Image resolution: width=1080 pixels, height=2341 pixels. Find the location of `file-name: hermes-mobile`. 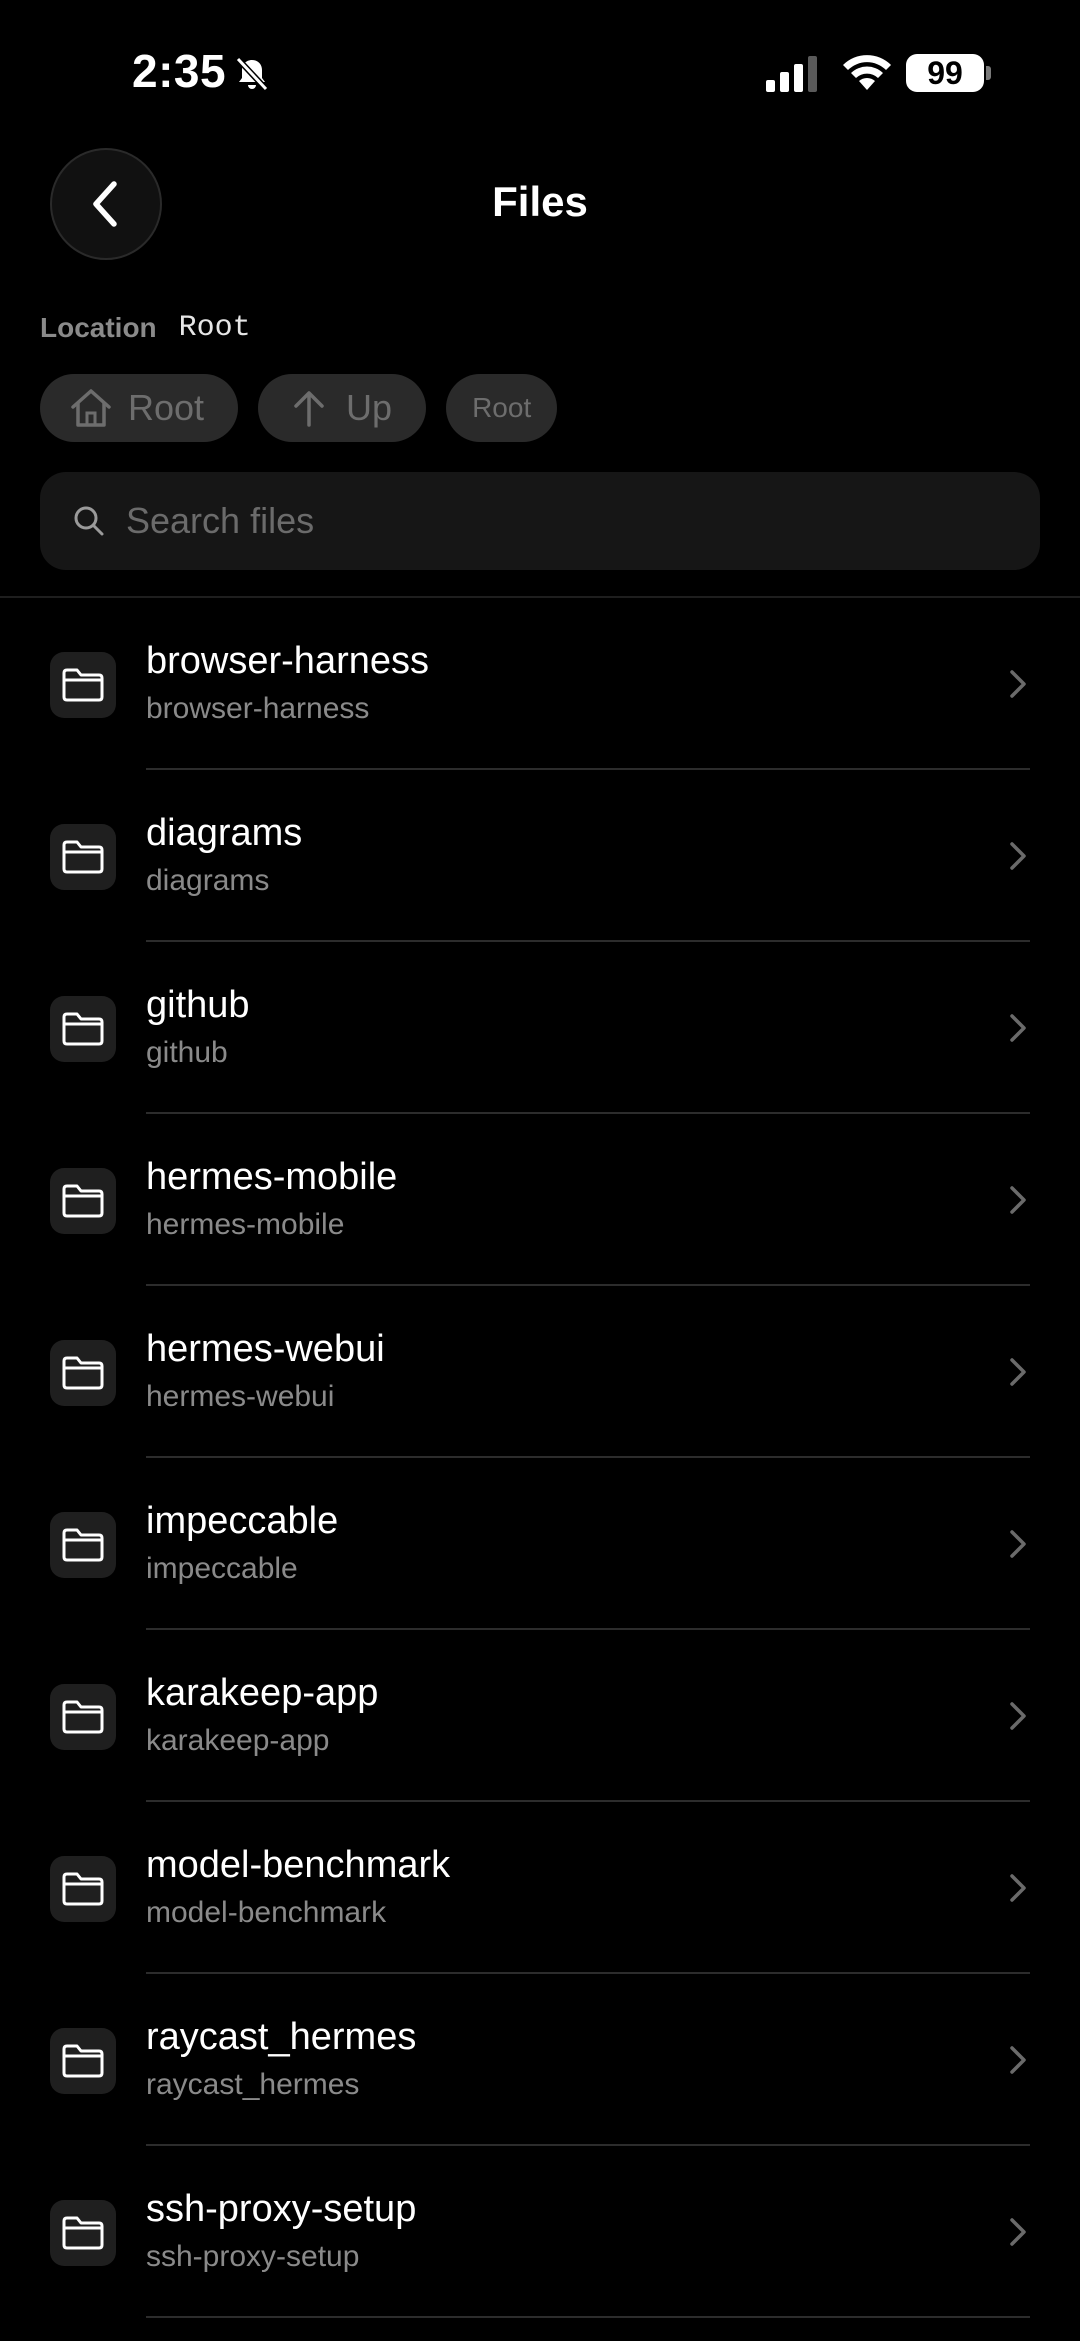

file-name: hermes-mobile is located at coordinates (272, 1177).